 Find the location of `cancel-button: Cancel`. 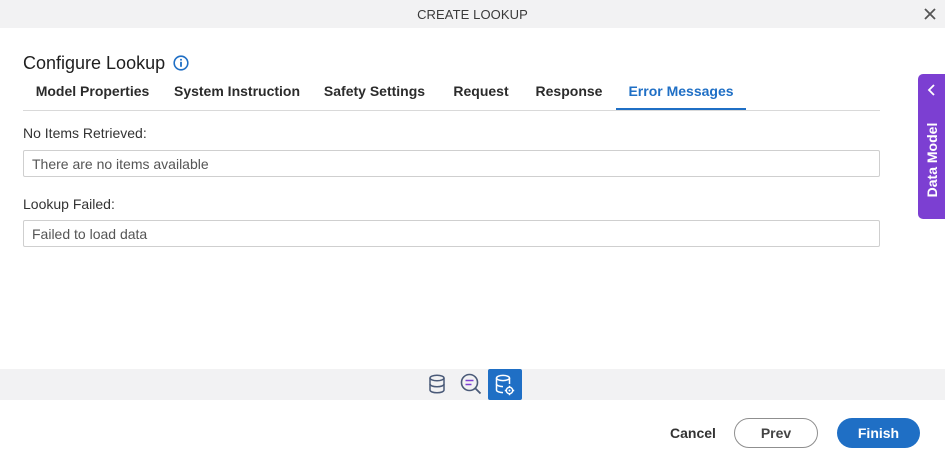

cancel-button: Cancel is located at coordinates (693, 433).